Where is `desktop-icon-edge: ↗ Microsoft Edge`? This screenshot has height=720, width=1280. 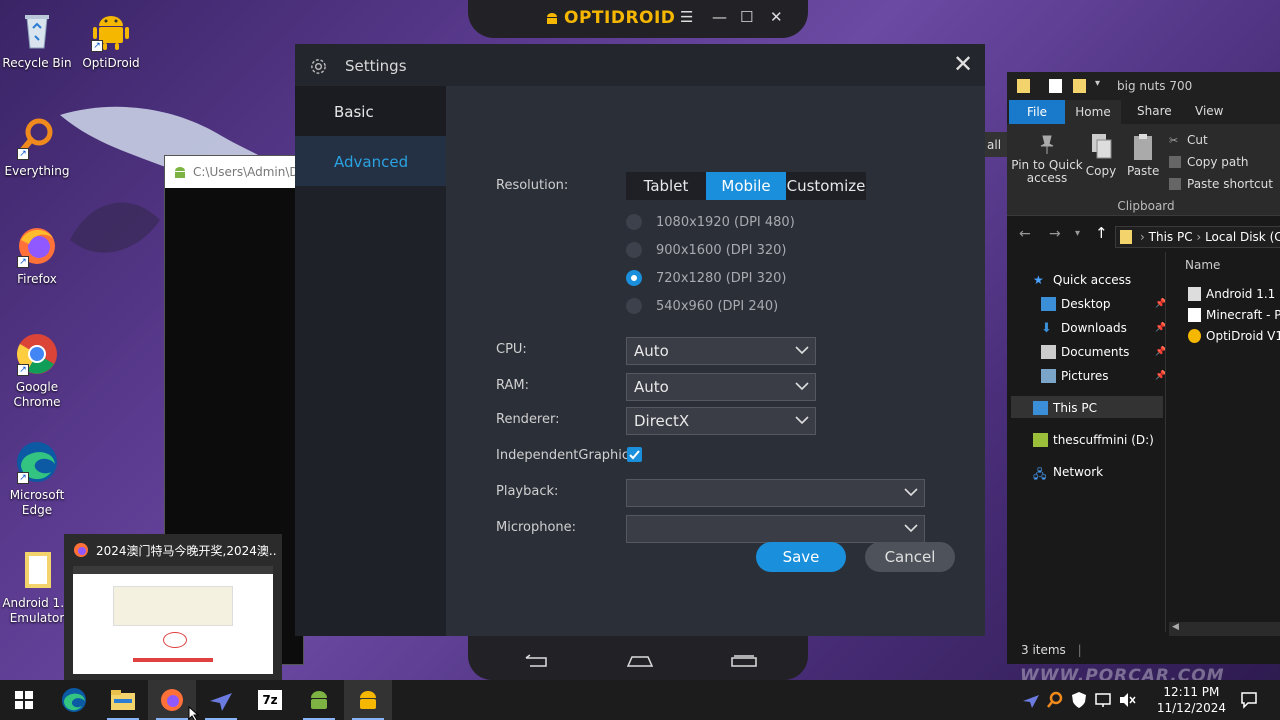
desktop-icon-edge: ↗ Microsoft Edge is located at coordinates (37, 479).